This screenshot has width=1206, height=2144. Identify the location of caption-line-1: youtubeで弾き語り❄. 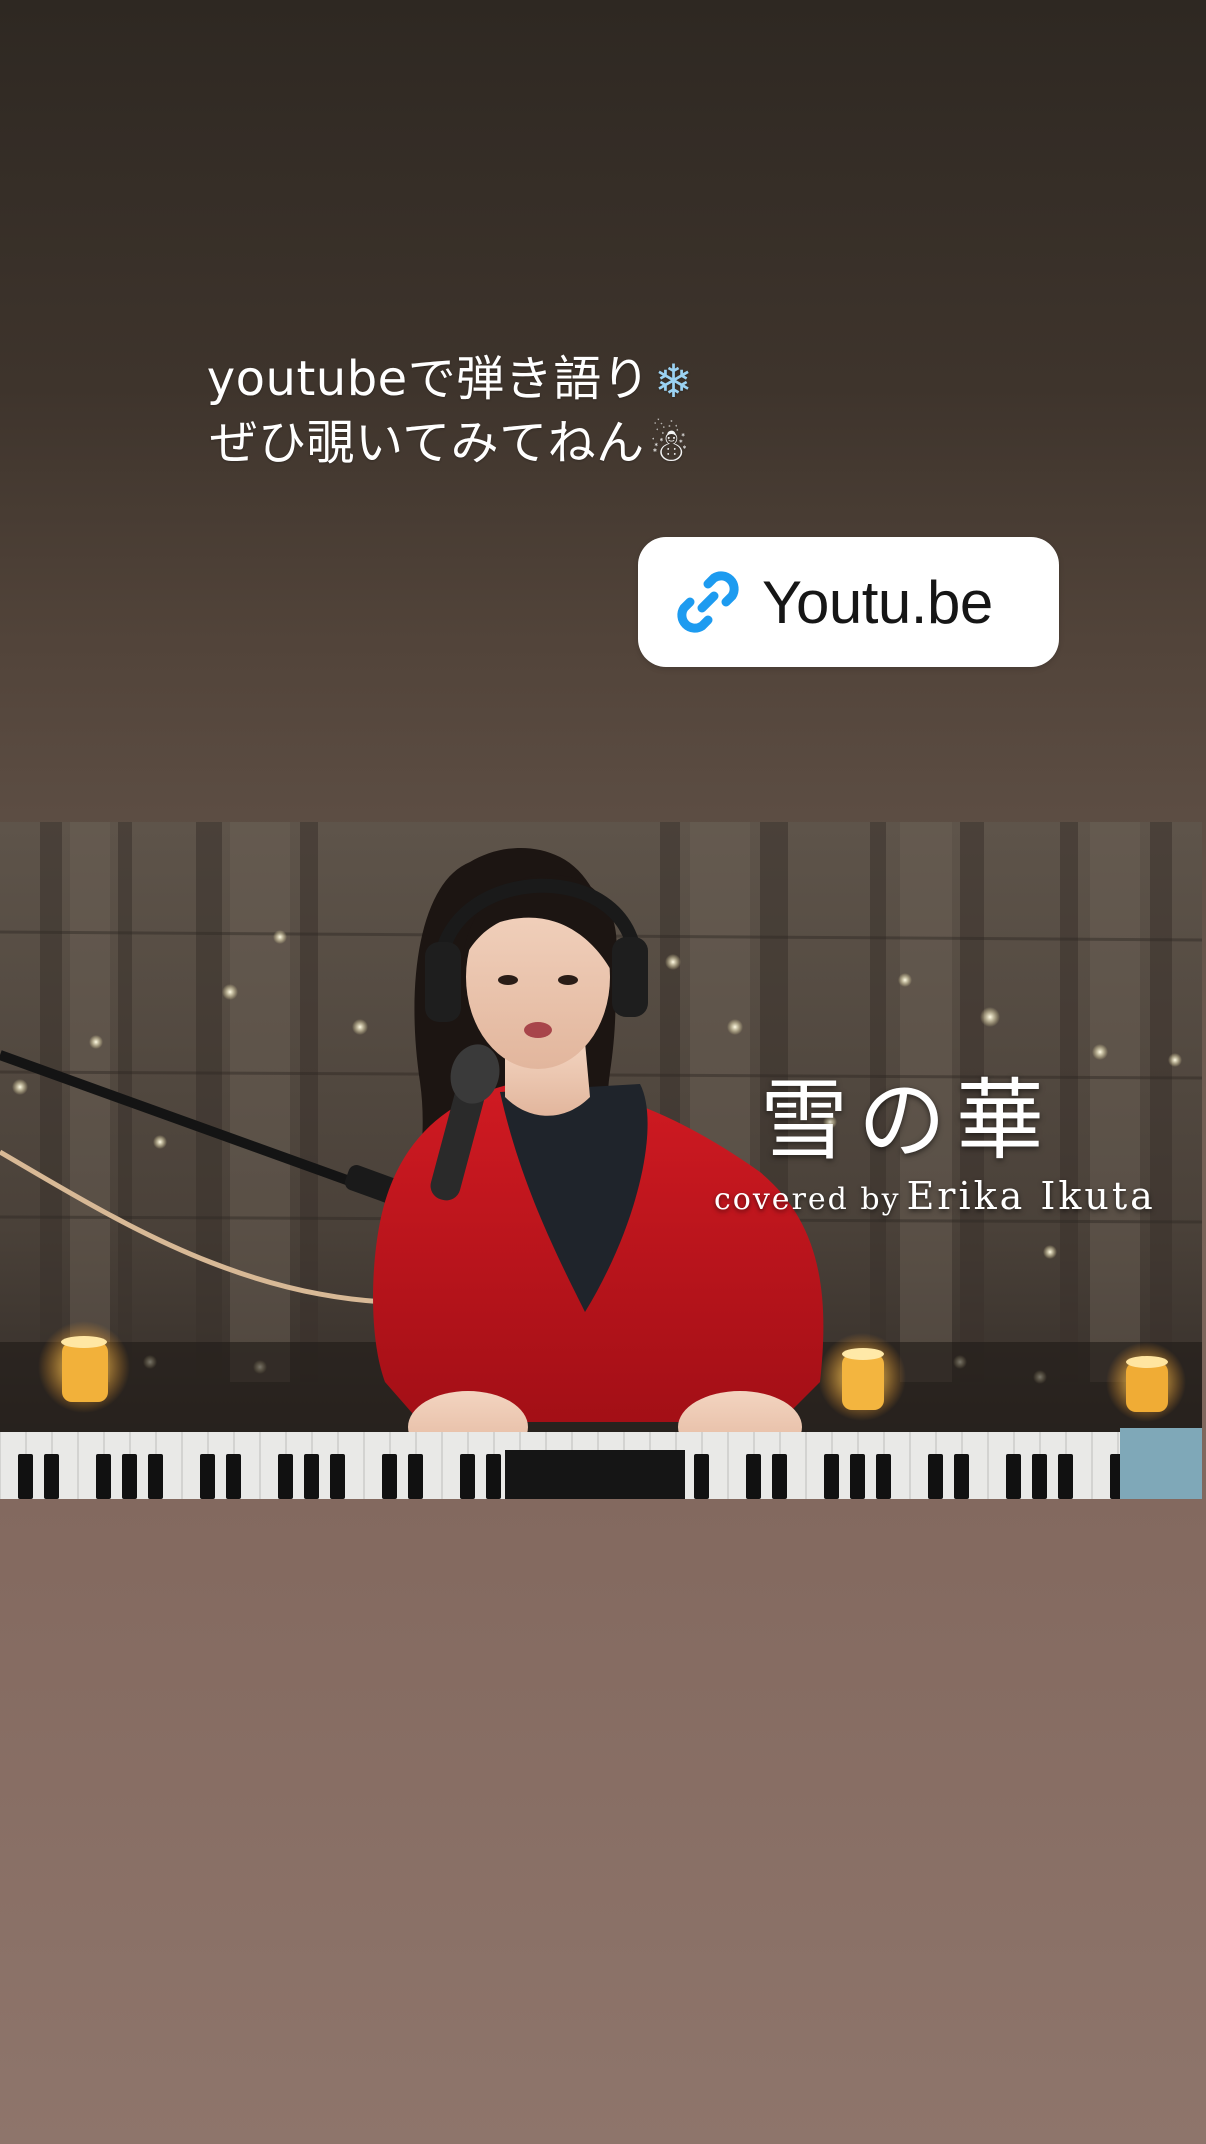
(450, 380).